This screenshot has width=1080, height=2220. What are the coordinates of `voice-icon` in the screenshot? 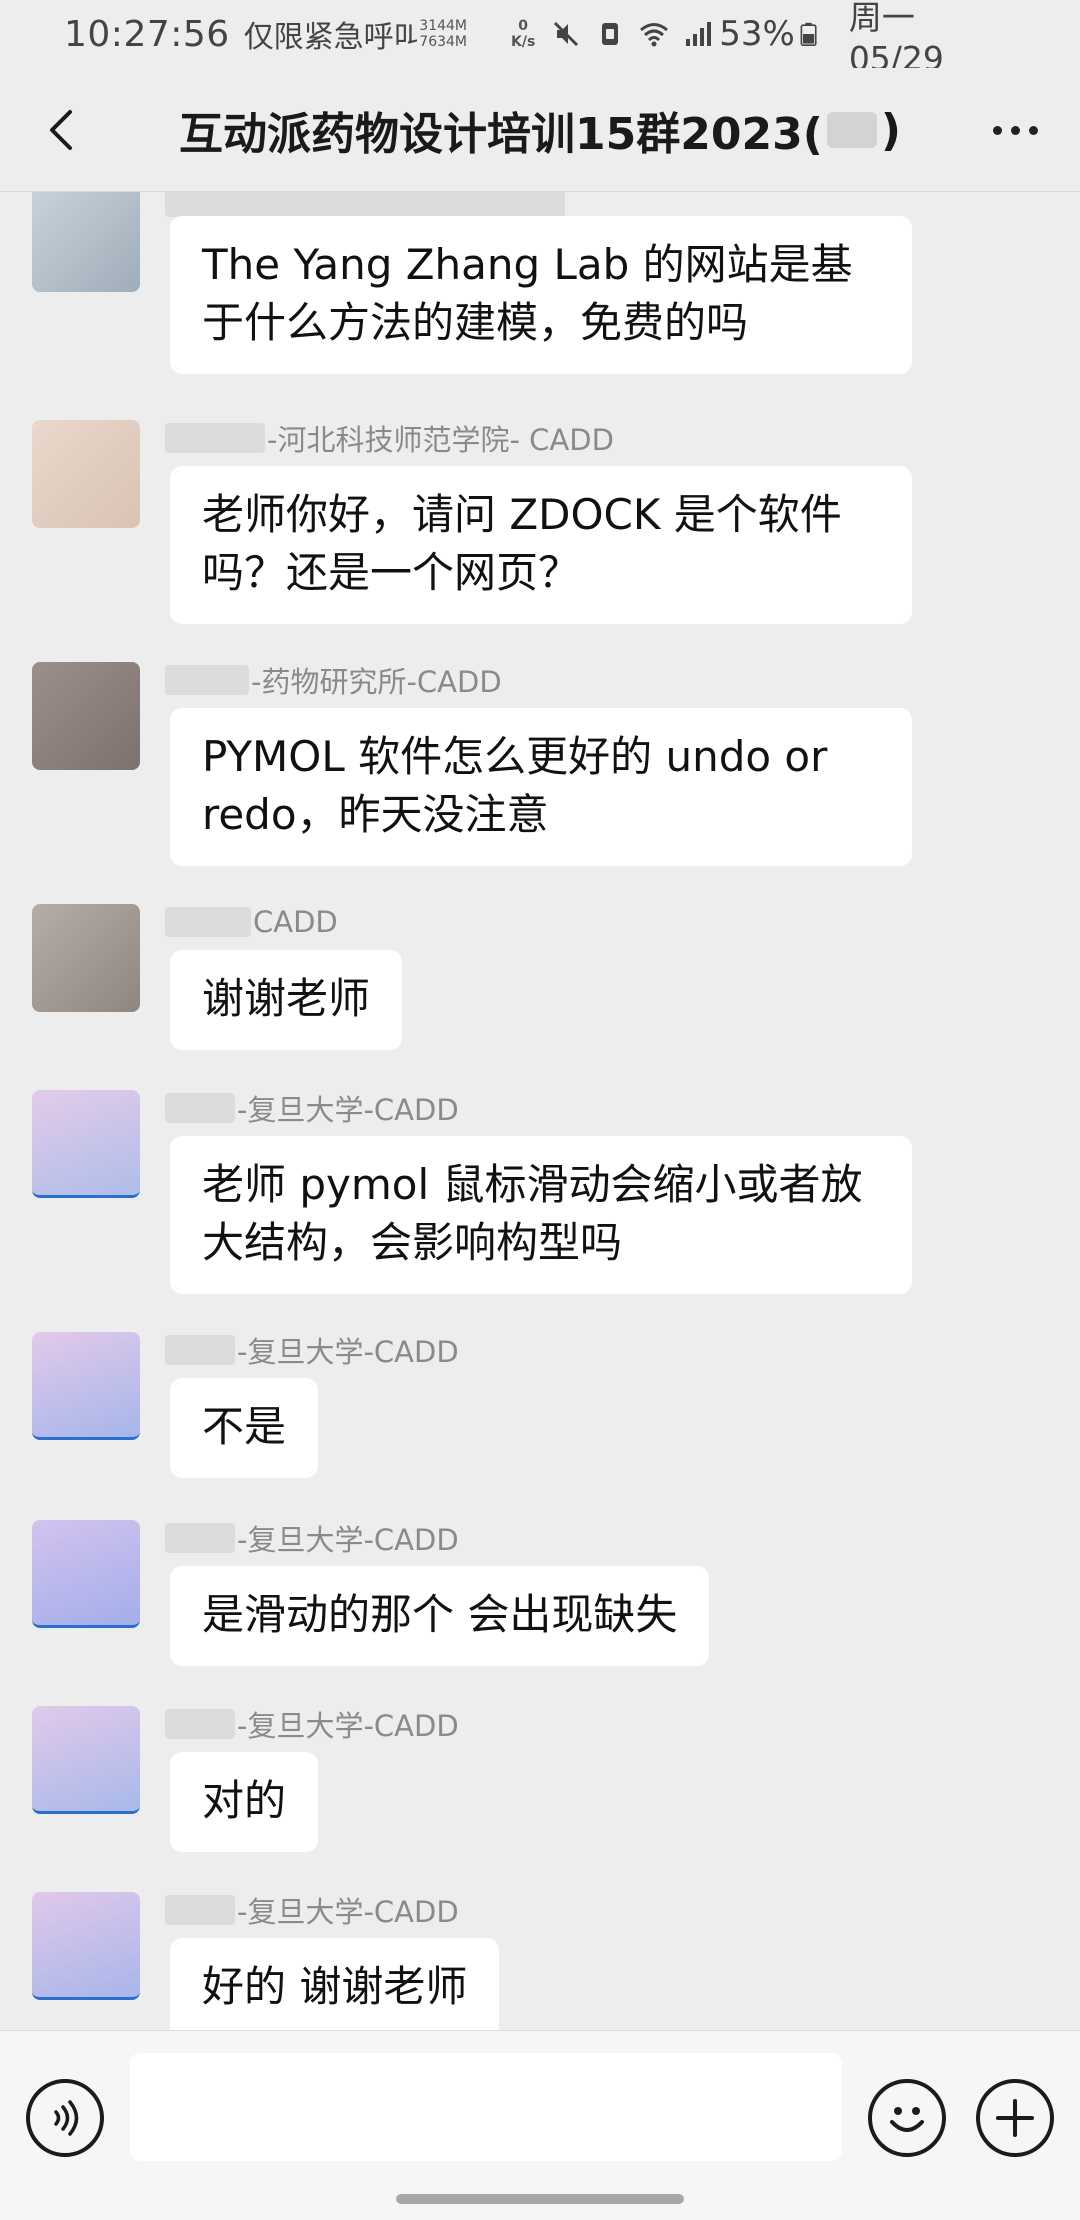 It's located at (66, 2118).